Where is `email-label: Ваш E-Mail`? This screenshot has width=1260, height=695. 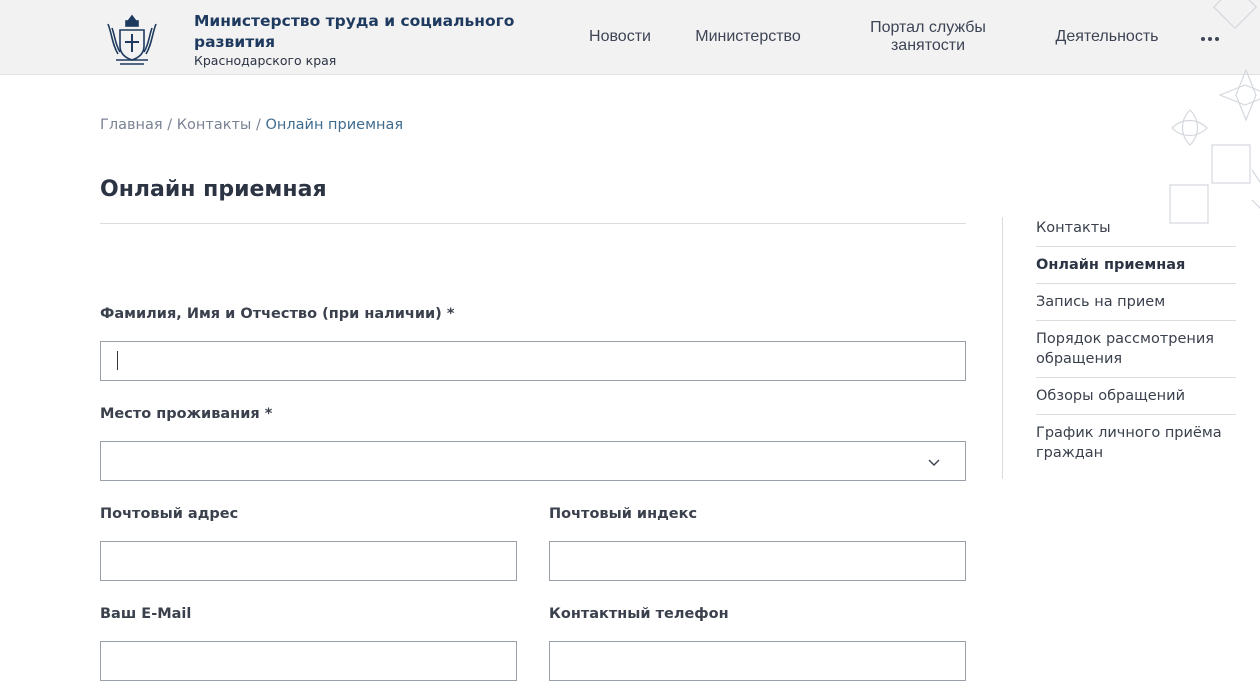
email-label: Ваш E-Mail is located at coordinates (146, 614).